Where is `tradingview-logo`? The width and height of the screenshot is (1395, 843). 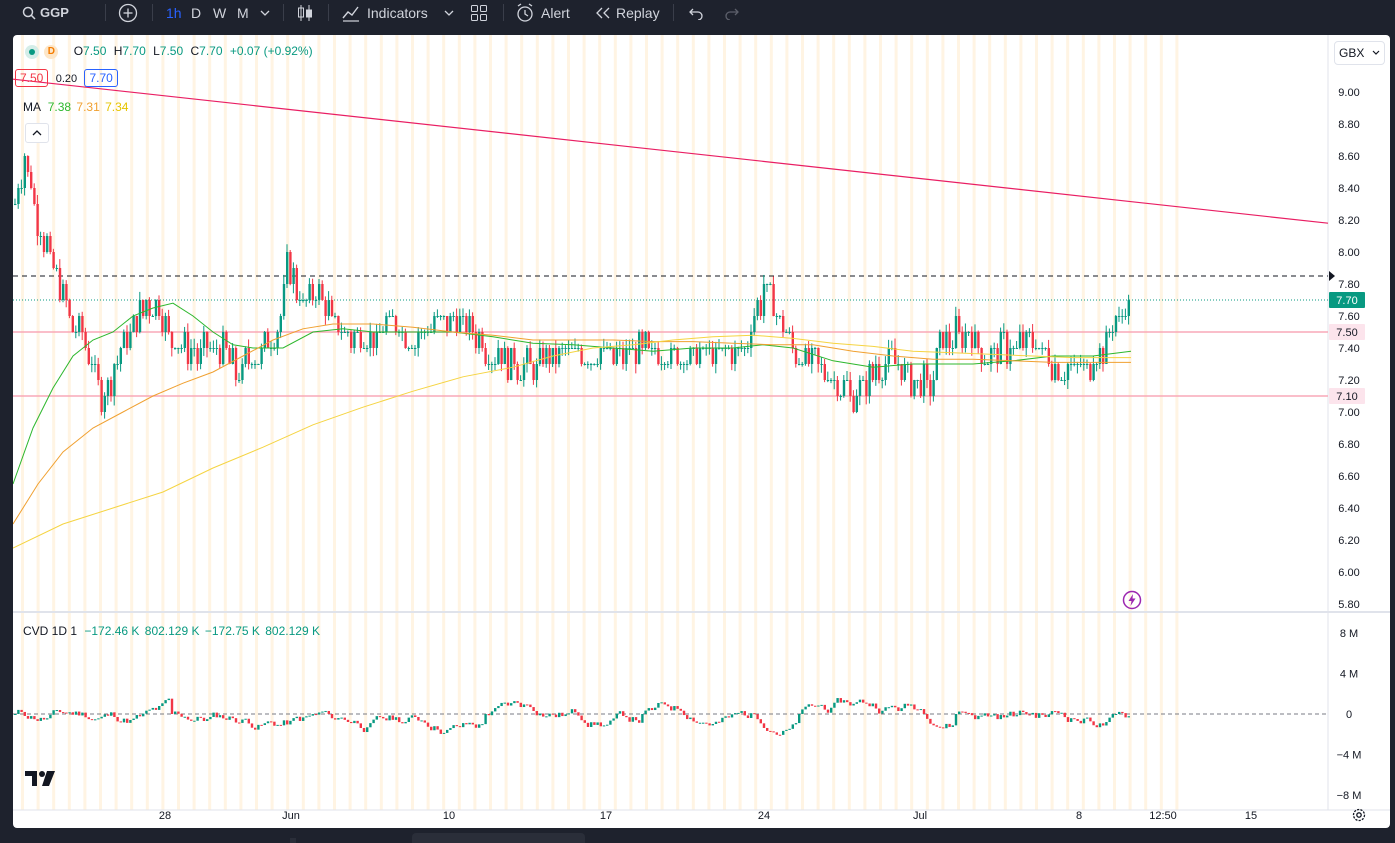 tradingview-logo is located at coordinates (41, 780).